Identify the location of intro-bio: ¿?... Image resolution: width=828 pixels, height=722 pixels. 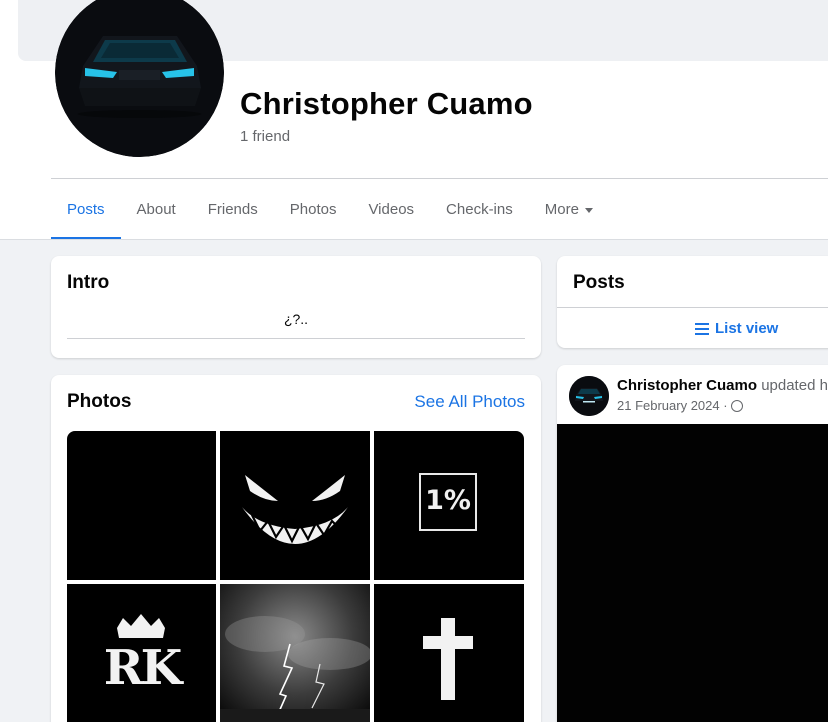
(296, 319).